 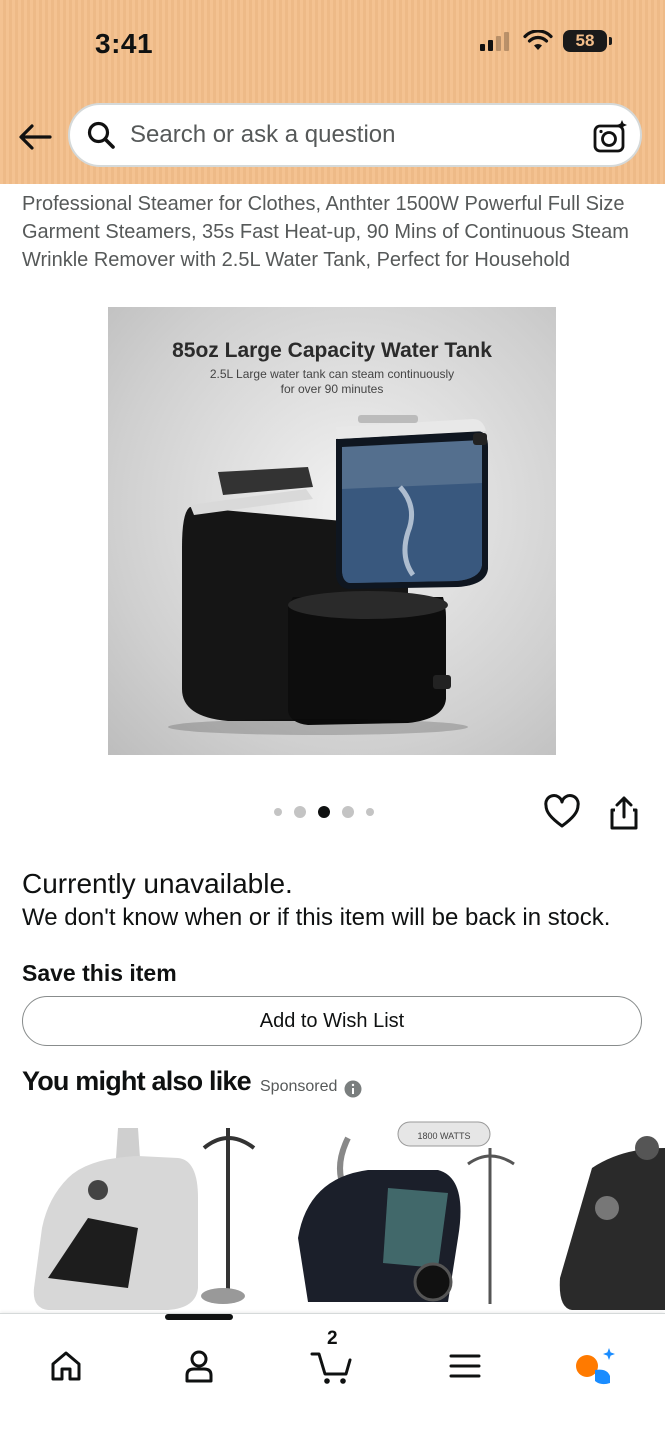 I want to click on search-bar, so click(x=355, y=135).